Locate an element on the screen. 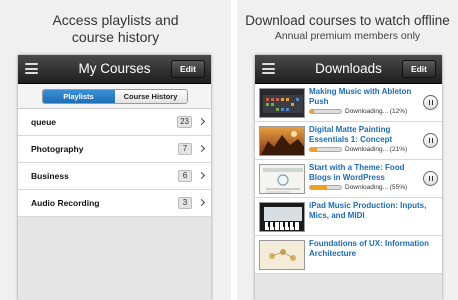 This screenshot has width=458, height=300. right-caption: Download courses to watch offline is located at coordinates (347, 20).